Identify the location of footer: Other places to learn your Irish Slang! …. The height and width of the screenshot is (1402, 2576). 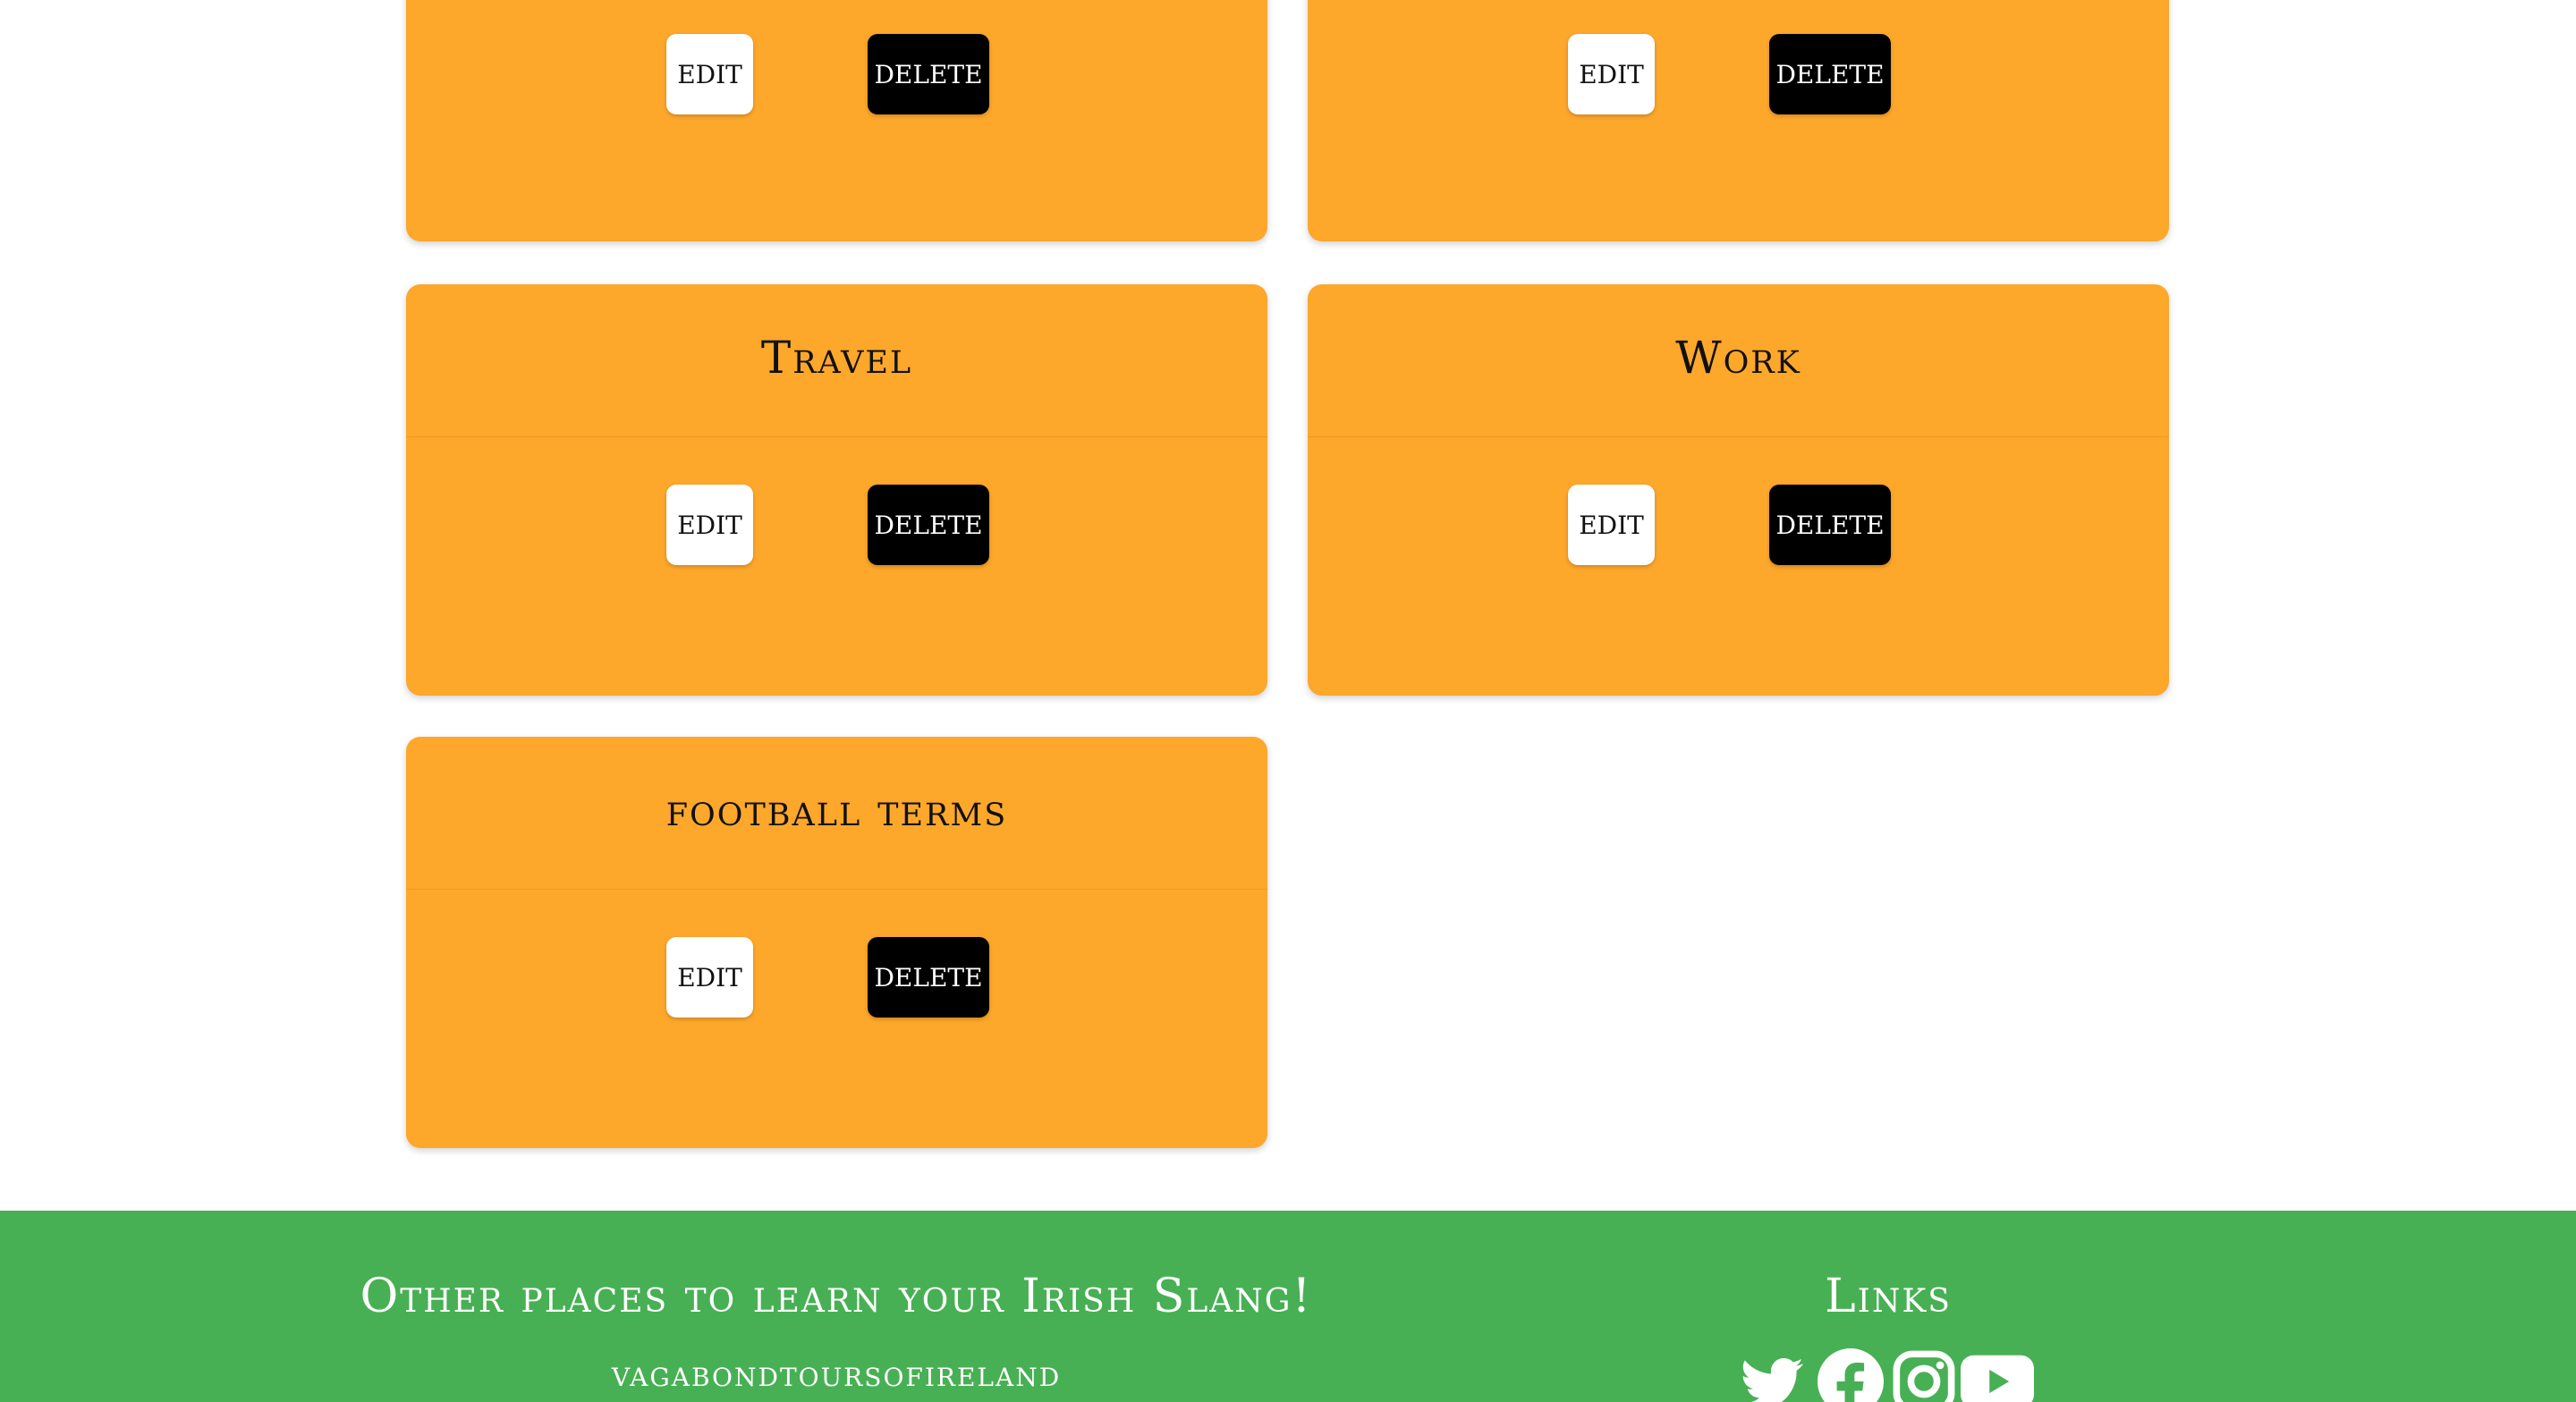
(1288, 1306).